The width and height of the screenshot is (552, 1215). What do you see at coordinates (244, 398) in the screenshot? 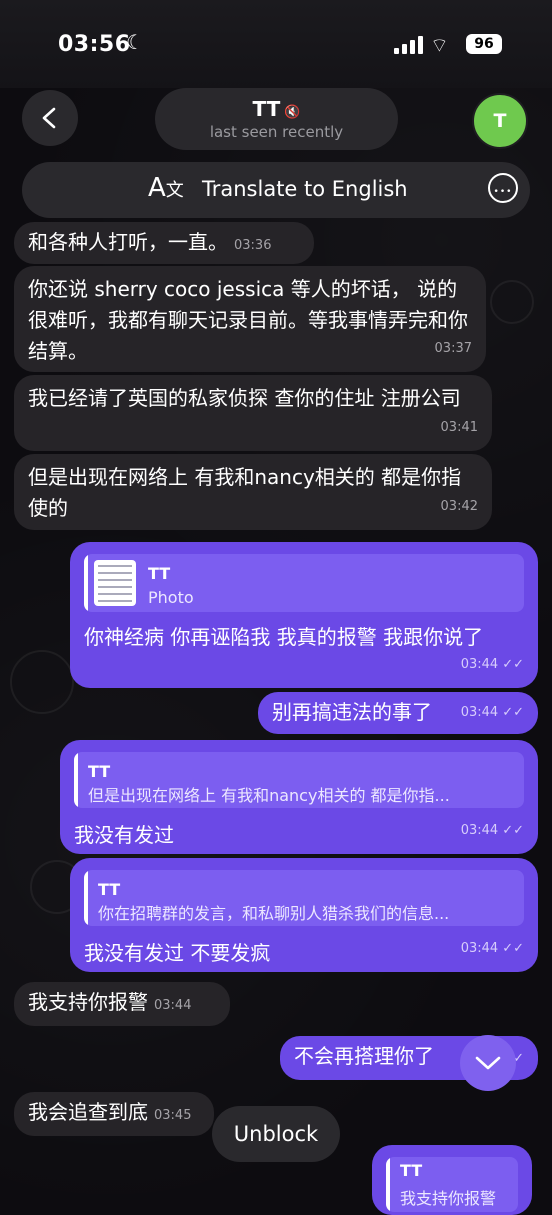
I see `message-text: 我已经请了英国的私家侦探 查你的住址 注册公司` at bounding box center [244, 398].